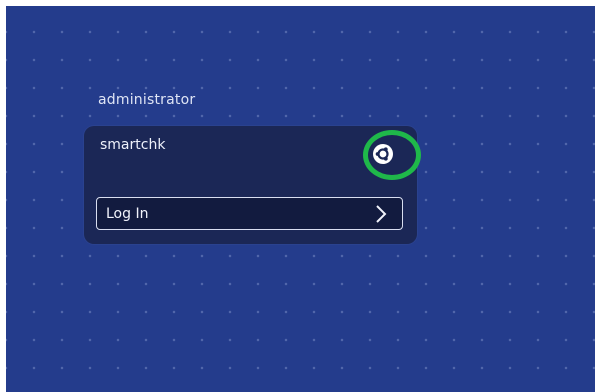 This screenshot has height=392, width=599. I want to click on login-button: Log In, so click(249, 213).